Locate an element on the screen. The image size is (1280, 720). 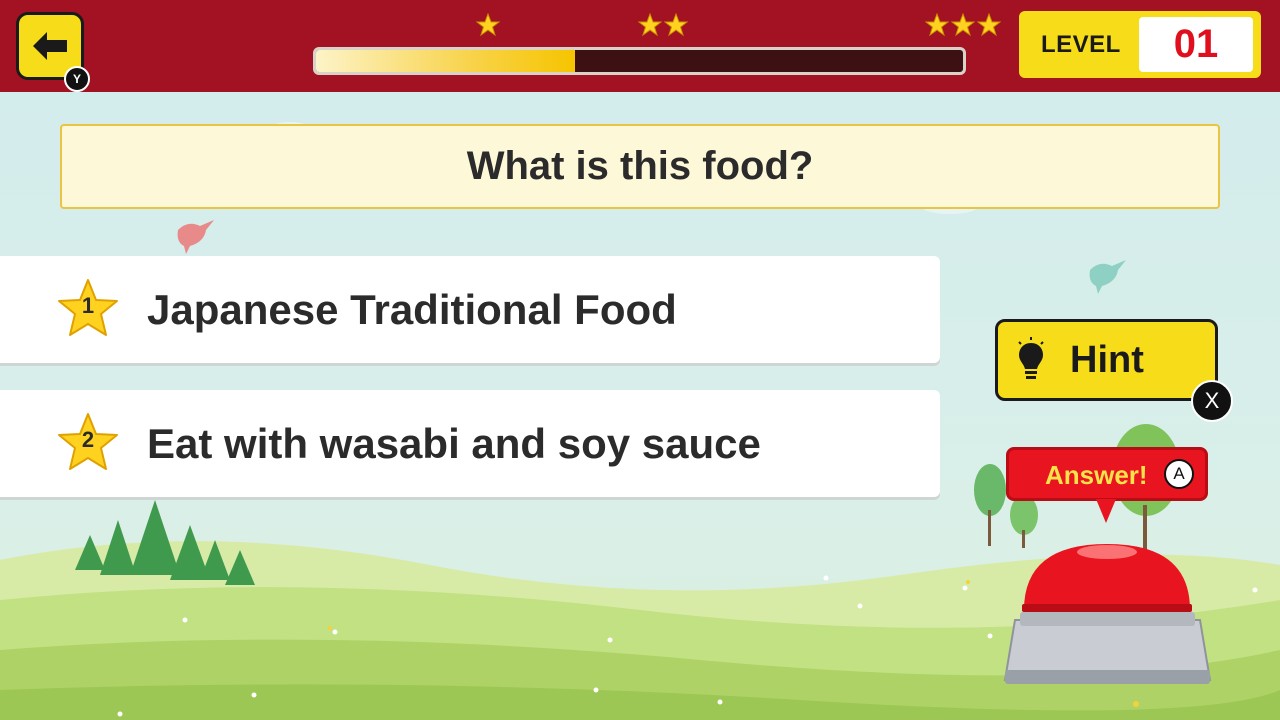
option-number-badge: 1 is located at coordinates (88, 308).